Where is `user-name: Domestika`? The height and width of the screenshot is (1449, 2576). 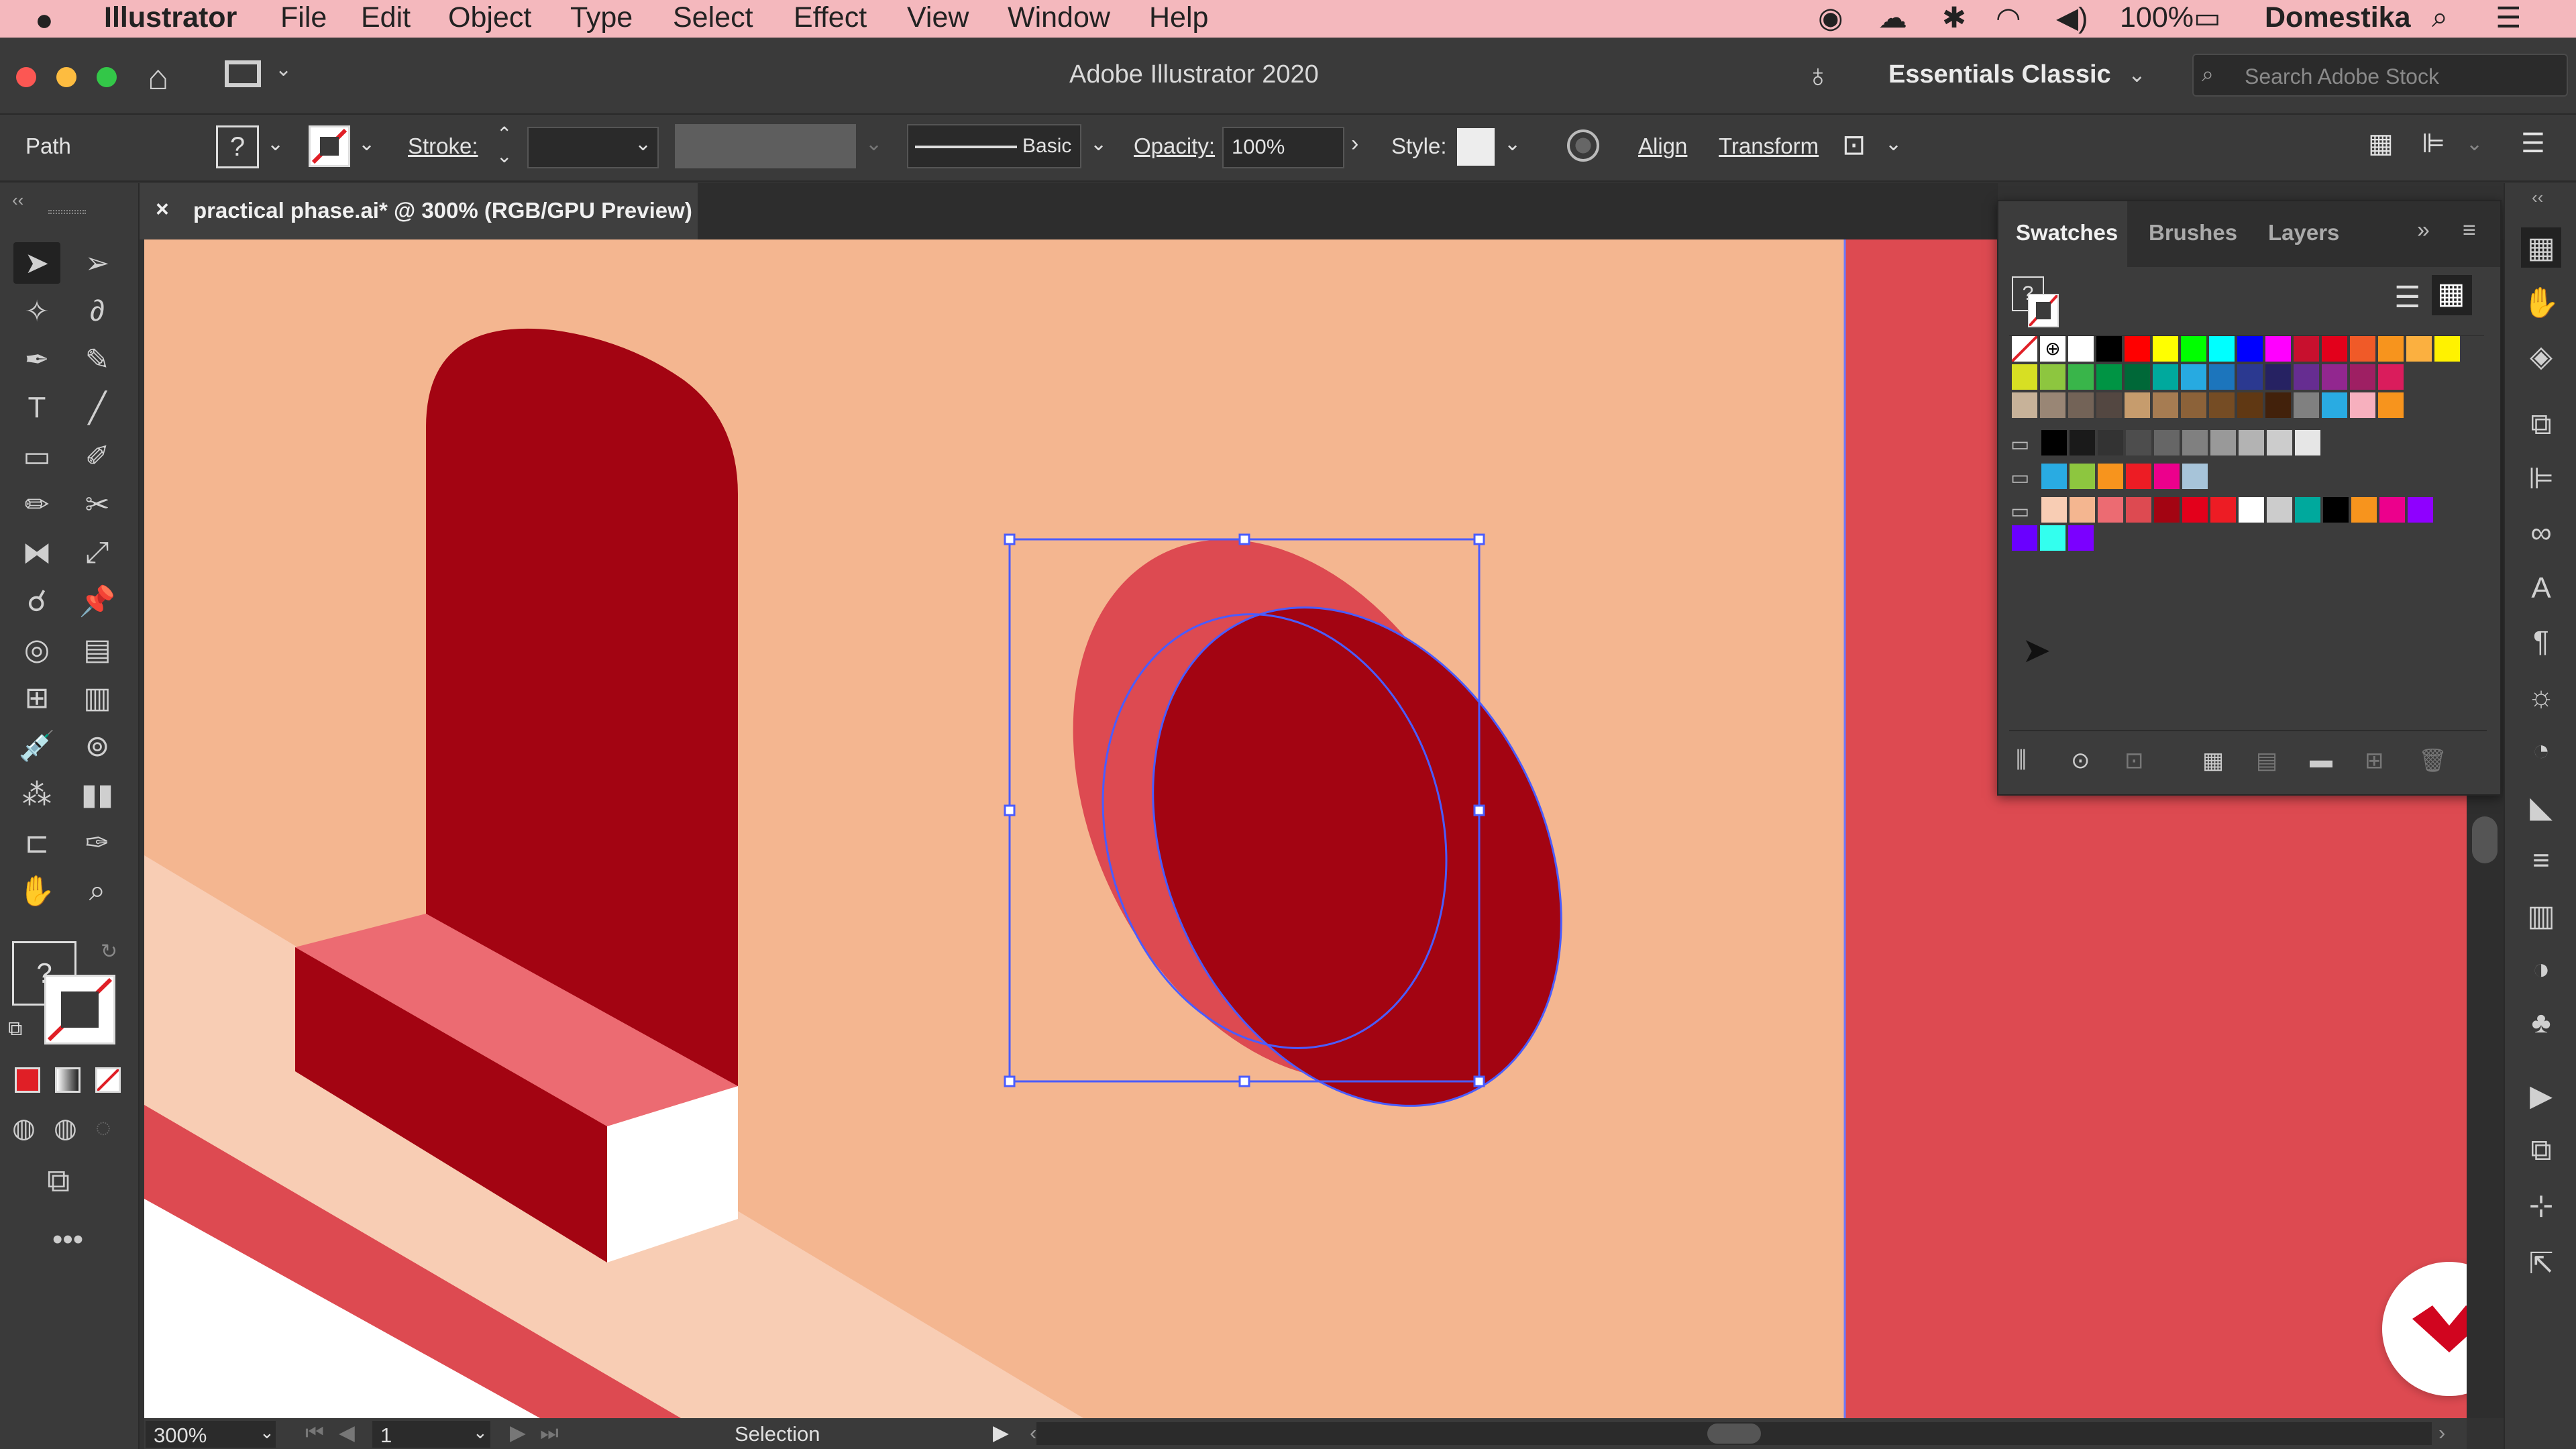
user-name: Domestika is located at coordinates (2337, 17).